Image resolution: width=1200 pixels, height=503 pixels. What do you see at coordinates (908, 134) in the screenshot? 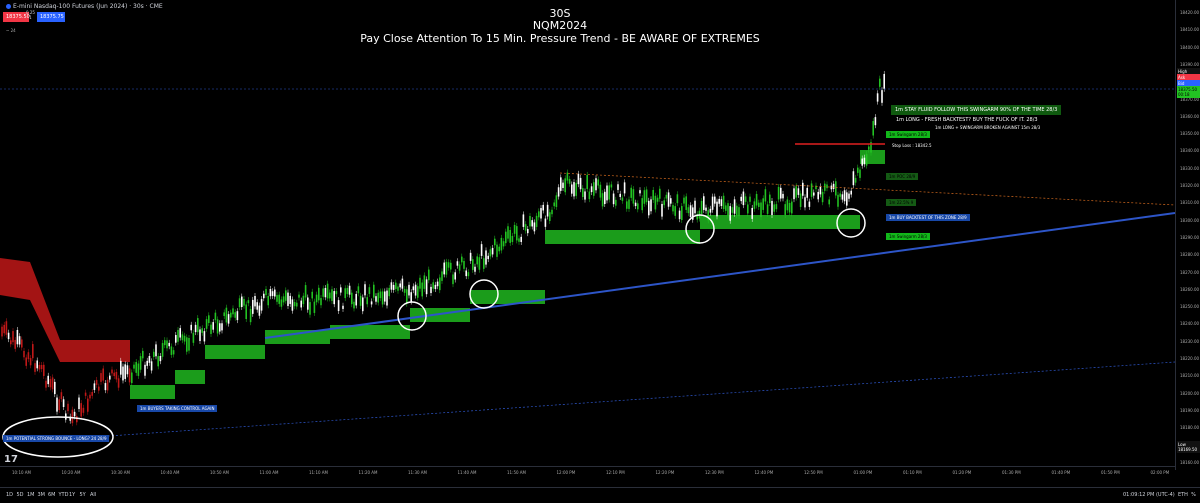
I see `note-swingarm-top: 1m Swingarm 28/3` at bounding box center [908, 134].